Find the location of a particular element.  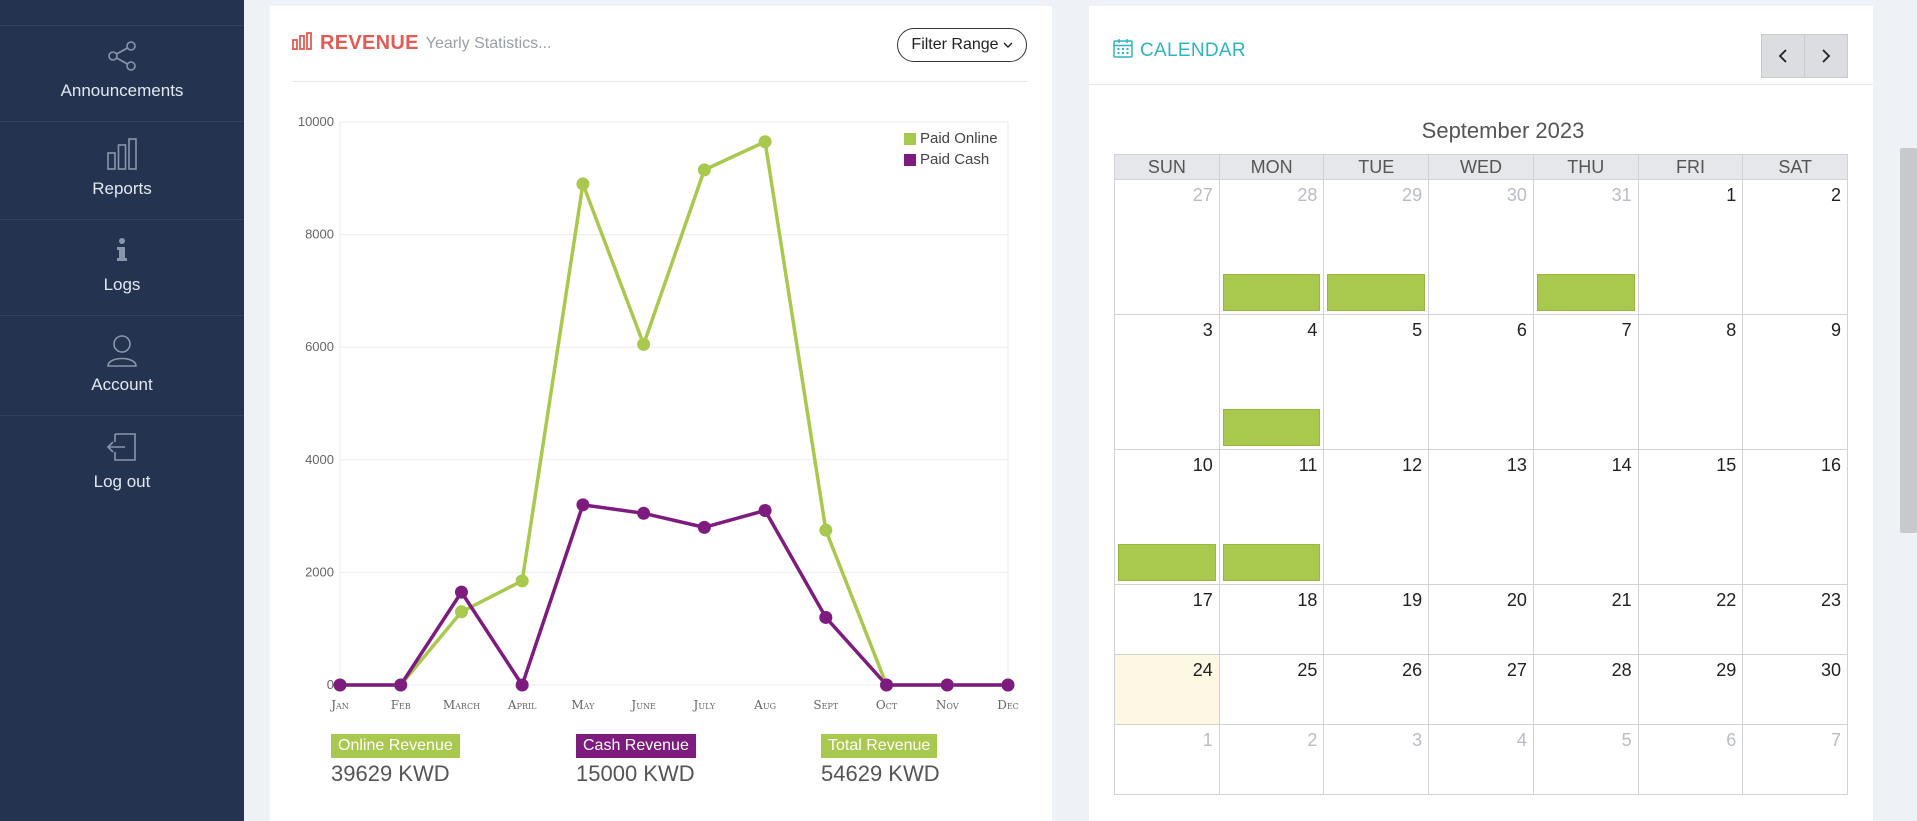

page-scrollbar-thumb is located at coordinates (1908, 340).